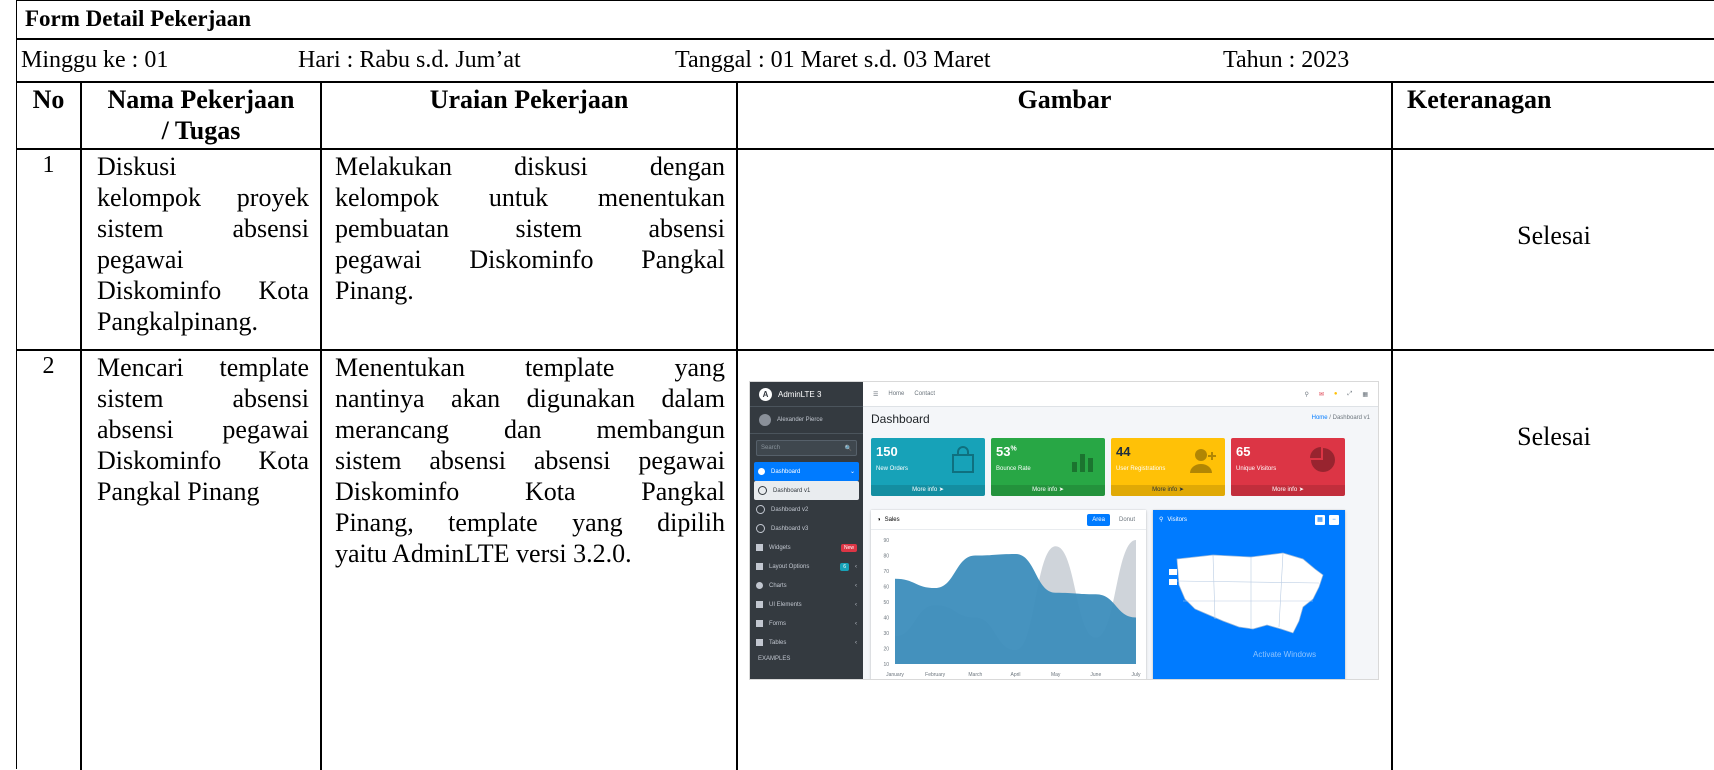  What do you see at coordinates (203, 460) in the screenshot?
I see `task-line: Diskominfo Kota` at bounding box center [203, 460].